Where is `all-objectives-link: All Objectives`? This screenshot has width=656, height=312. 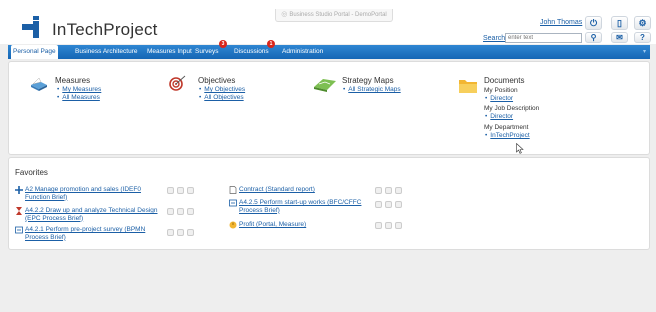
all-objectives-link: All Objectives is located at coordinates (223, 97).